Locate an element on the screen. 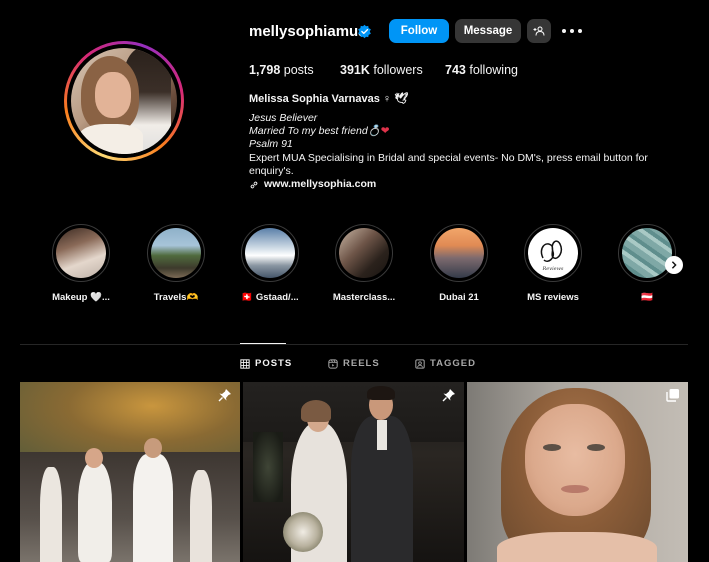 The height and width of the screenshot is (562, 709). active-tab-indicator is located at coordinates (263, 343).